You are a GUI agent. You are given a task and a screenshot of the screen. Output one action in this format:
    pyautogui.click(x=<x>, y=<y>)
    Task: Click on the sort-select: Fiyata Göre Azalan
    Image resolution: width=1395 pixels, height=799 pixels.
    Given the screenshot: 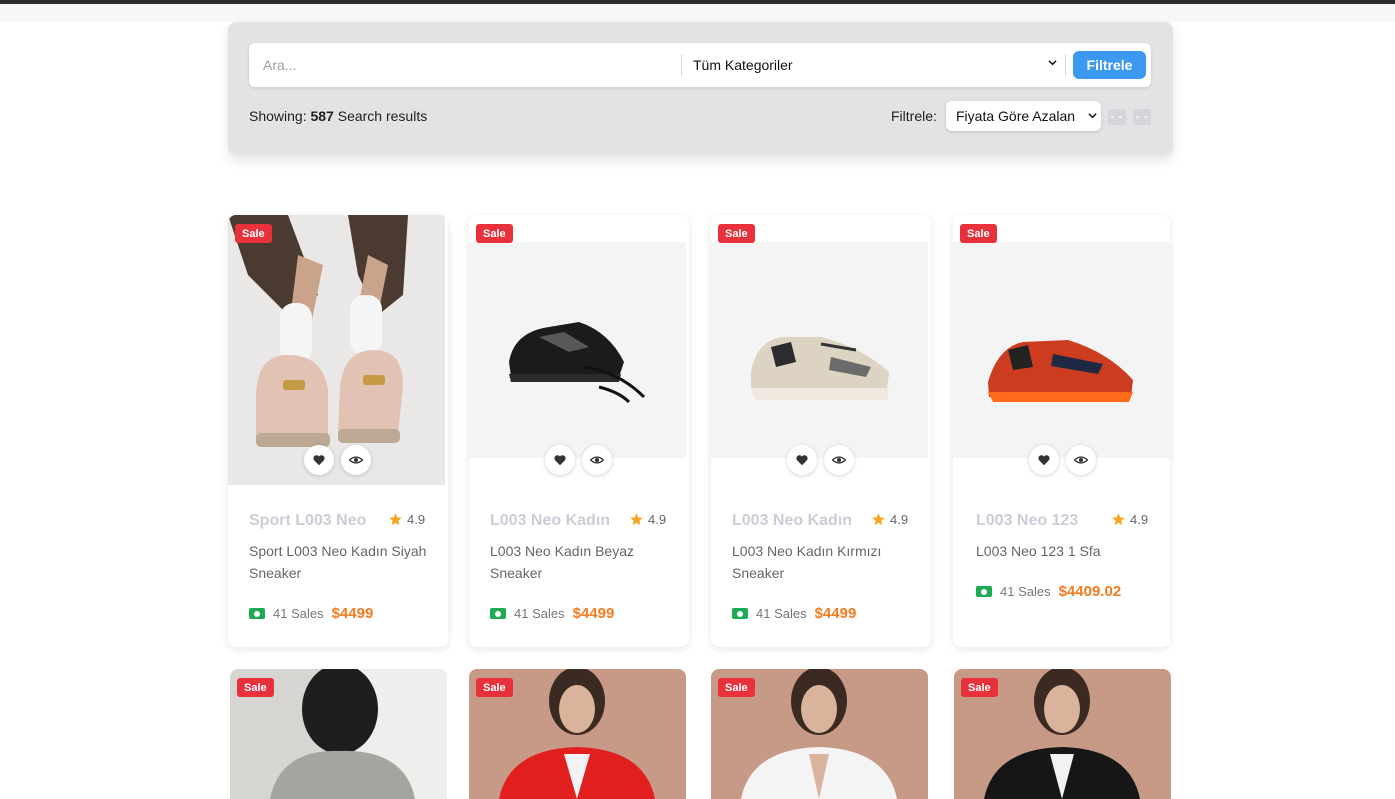 What is the action you would take?
    pyautogui.click(x=1023, y=116)
    